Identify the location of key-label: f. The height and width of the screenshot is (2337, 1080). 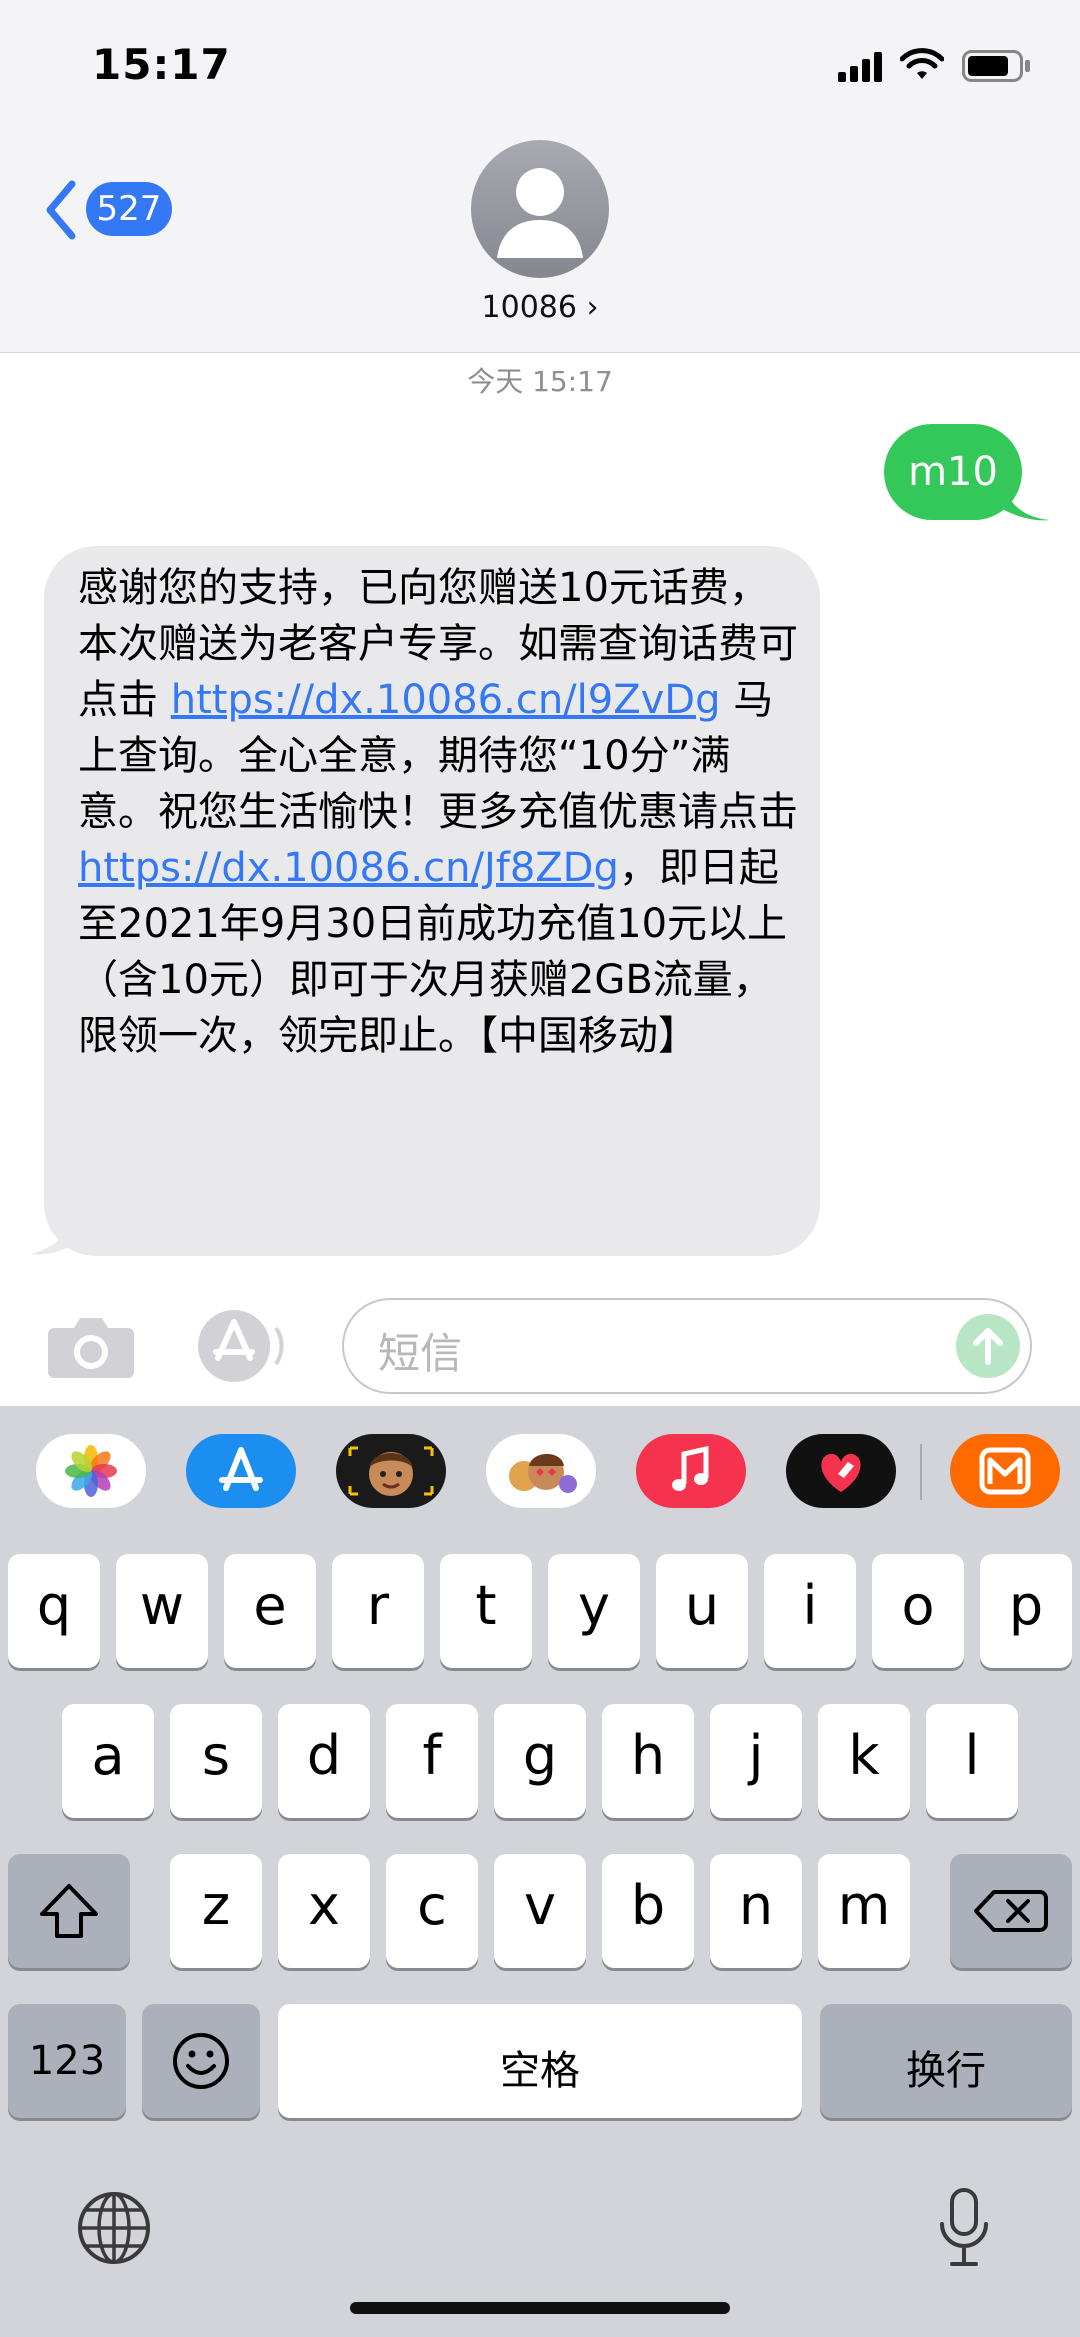
(432, 1755).